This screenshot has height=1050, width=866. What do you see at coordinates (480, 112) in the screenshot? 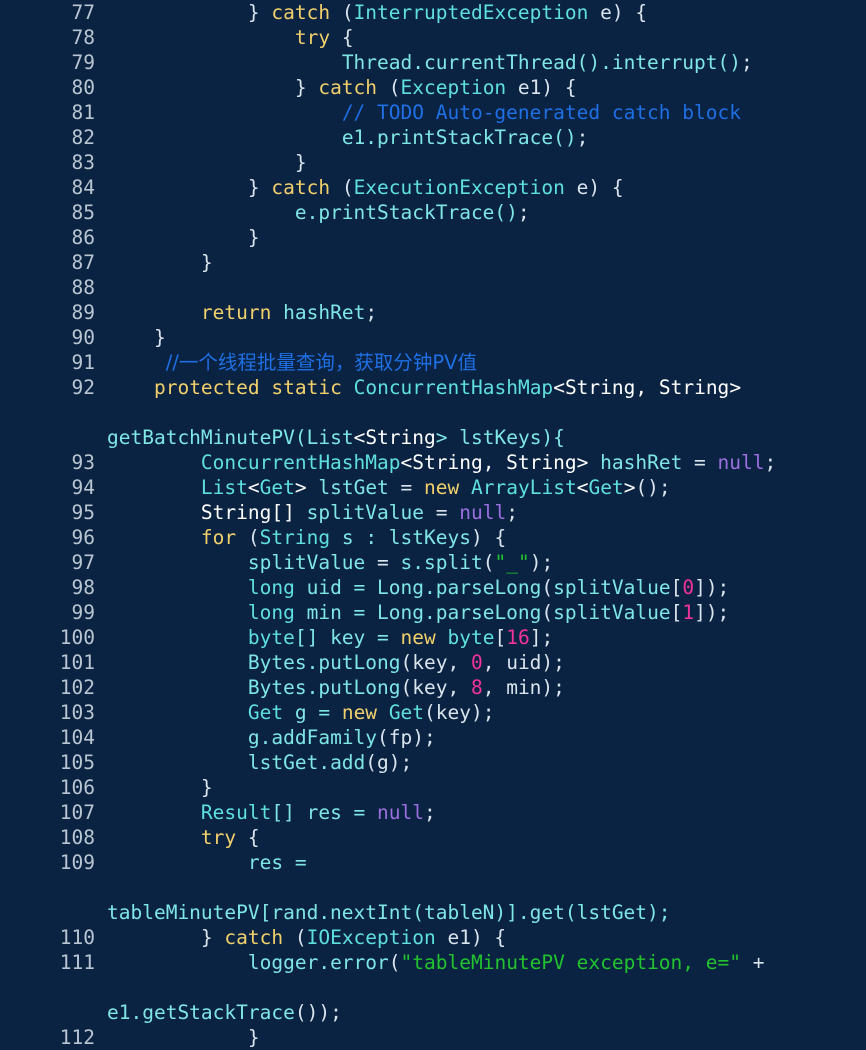
I see `code-line-content: // TODO Auto-generated catch block` at bounding box center [480, 112].